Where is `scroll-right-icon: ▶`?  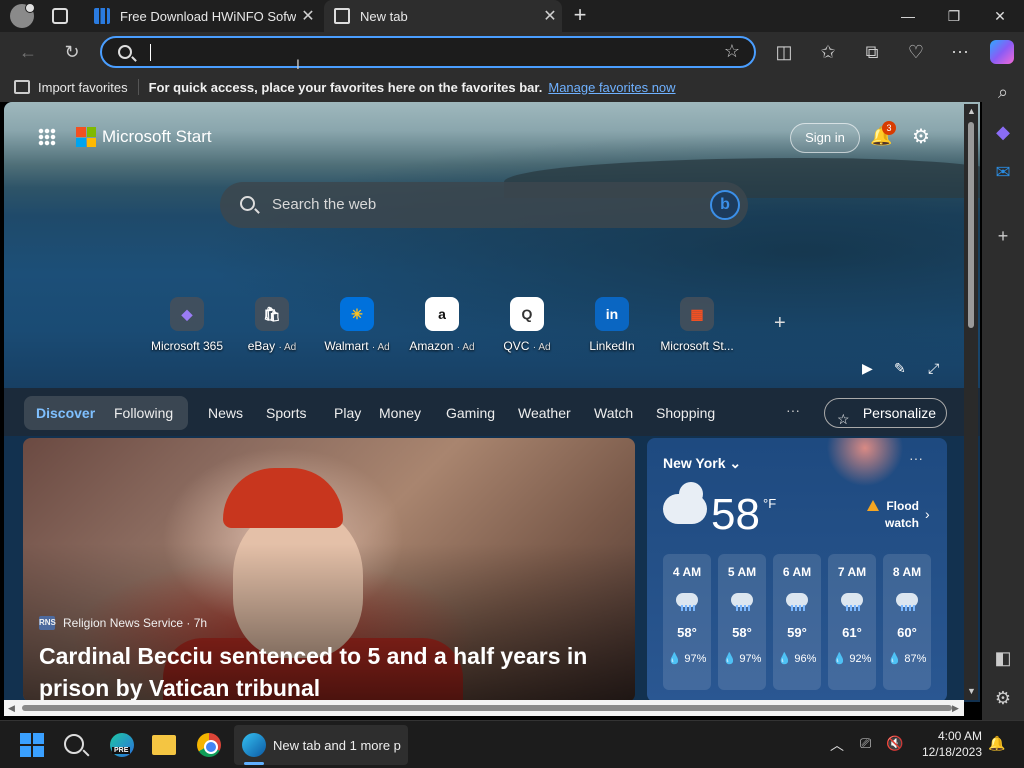
scroll-right-icon: ▶ is located at coordinates (955, 708).